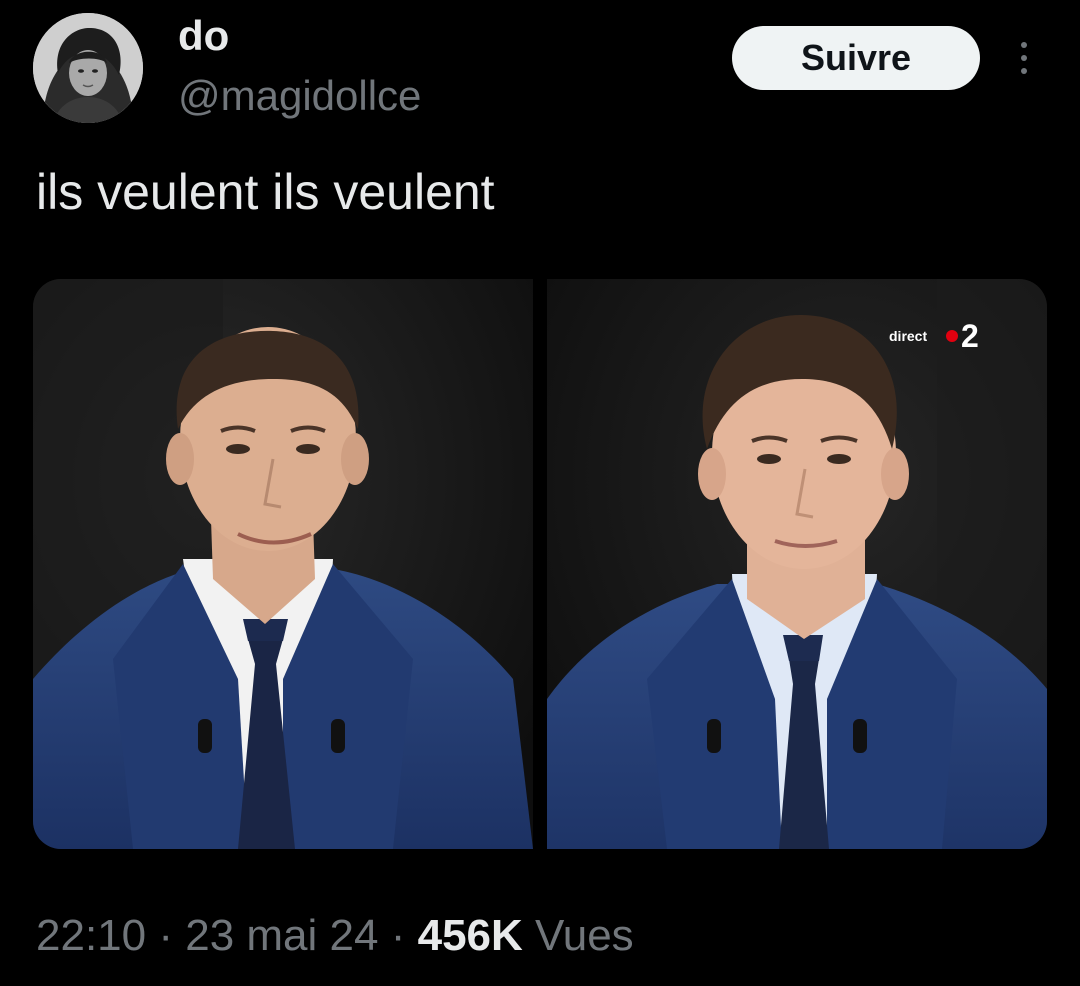 Image resolution: width=1080 pixels, height=986 pixels. What do you see at coordinates (203, 36) in the screenshot?
I see `display-name: do` at bounding box center [203, 36].